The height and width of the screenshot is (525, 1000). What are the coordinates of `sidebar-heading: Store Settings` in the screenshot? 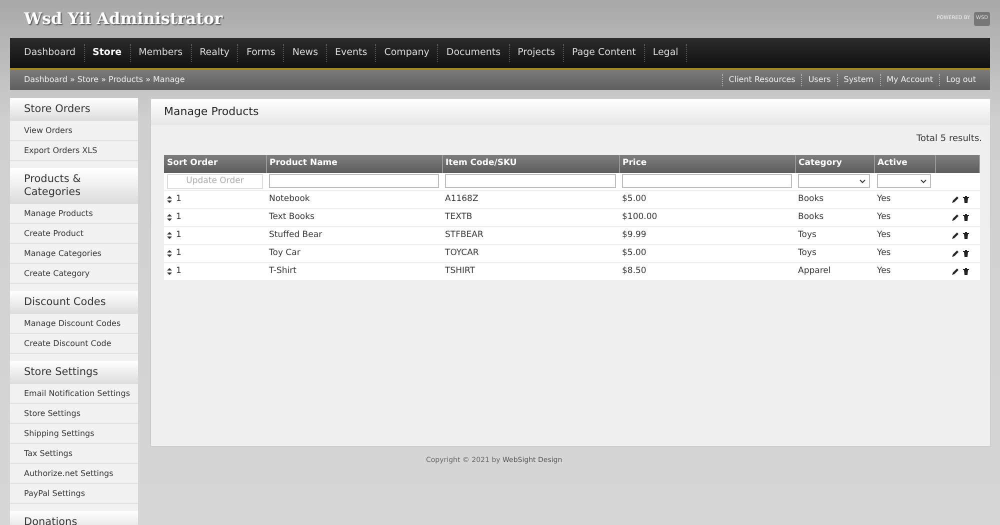 It's located at (74, 372).